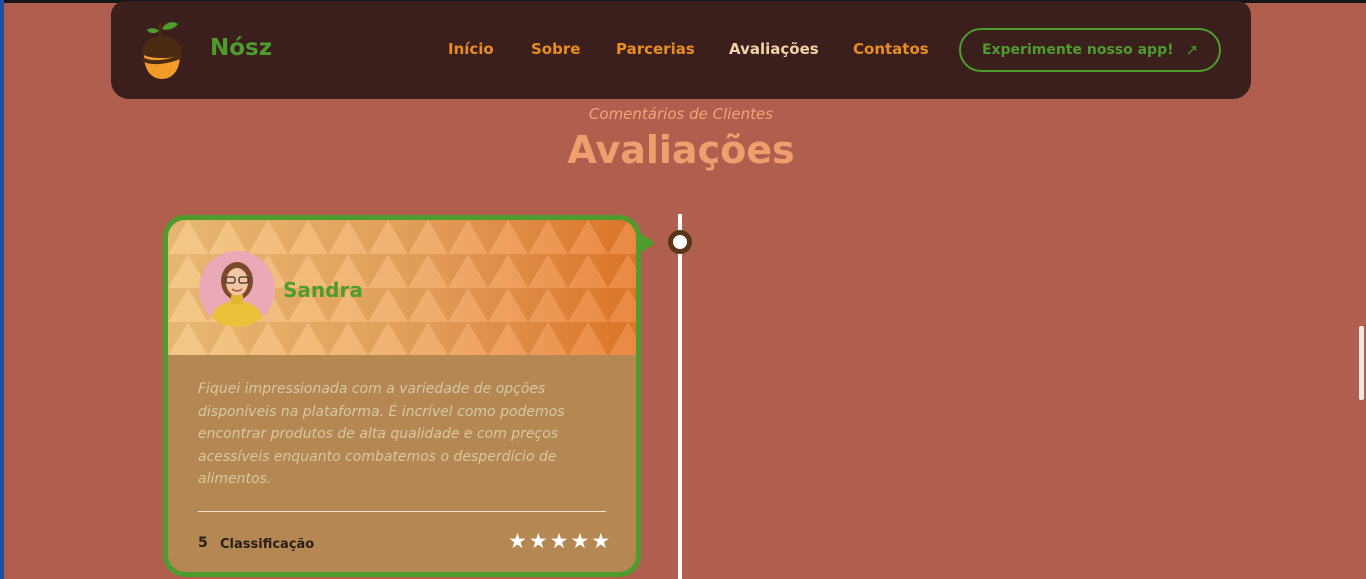  I want to click on timeline-dot, so click(680, 242).